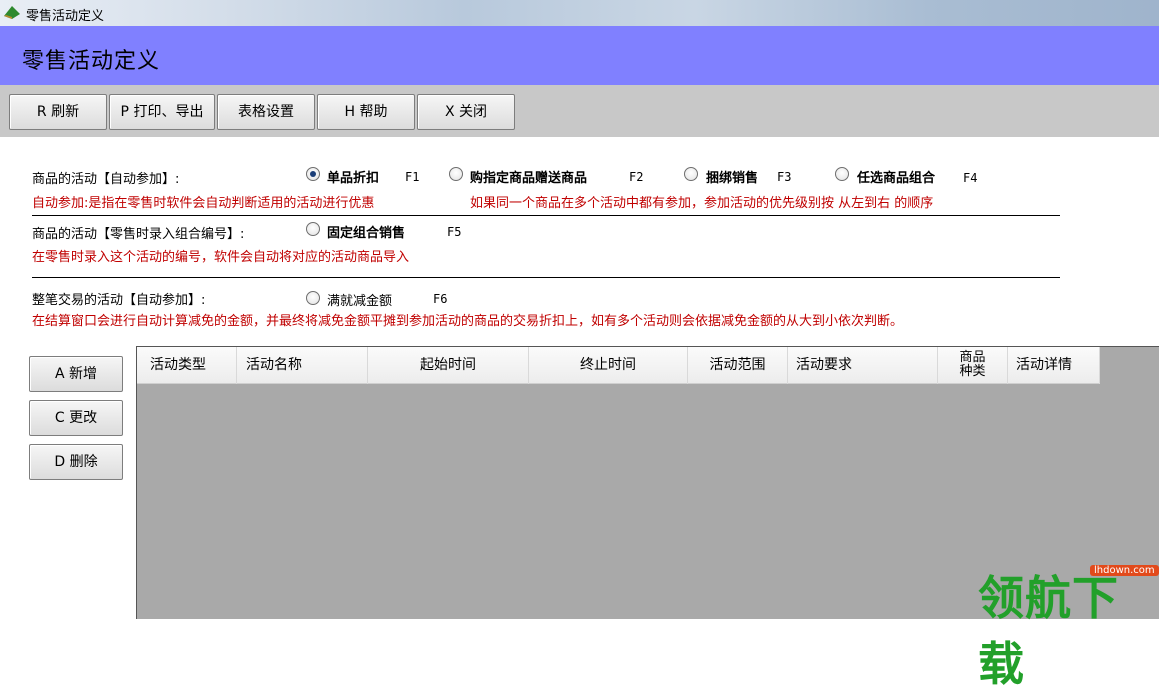 The image size is (1159, 694). I want to click on full-reduction-radio, so click(313, 298).